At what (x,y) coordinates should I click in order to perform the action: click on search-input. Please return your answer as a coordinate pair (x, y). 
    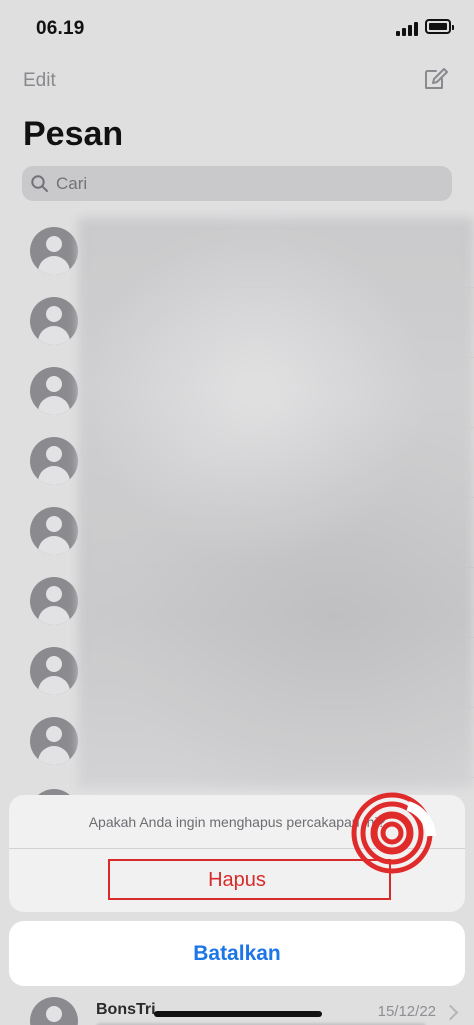
    Looking at the image, I should click on (237, 183).